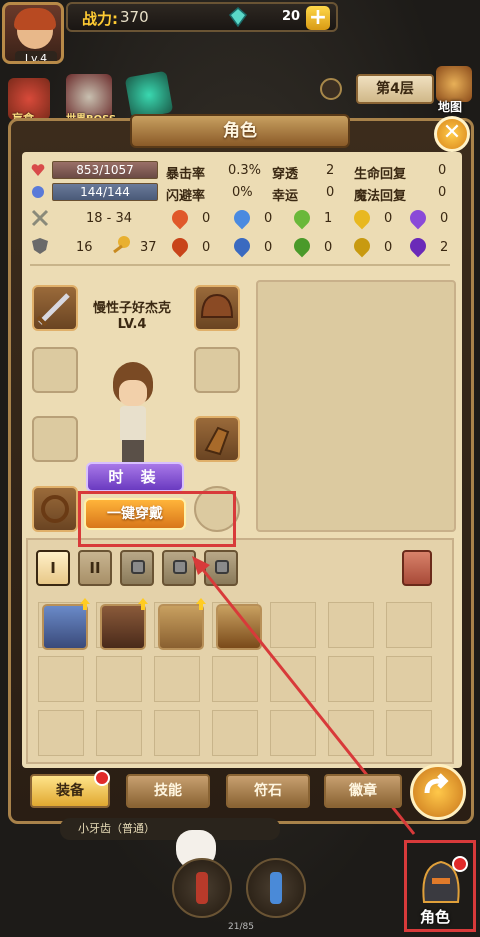 Image resolution: width=480 pixels, height=937 pixels. What do you see at coordinates (268, 218) in the screenshot?
I see `elem-row1-water: 0` at bounding box center [268, 218].